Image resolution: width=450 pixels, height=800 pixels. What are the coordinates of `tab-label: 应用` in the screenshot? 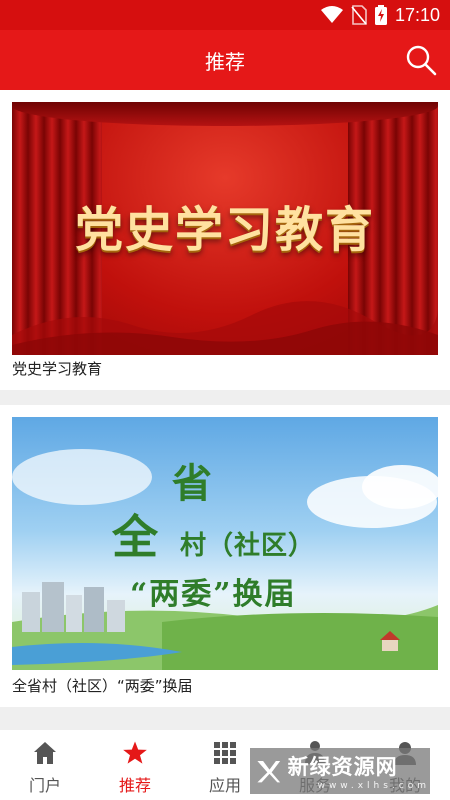 It's located at (224, 785).